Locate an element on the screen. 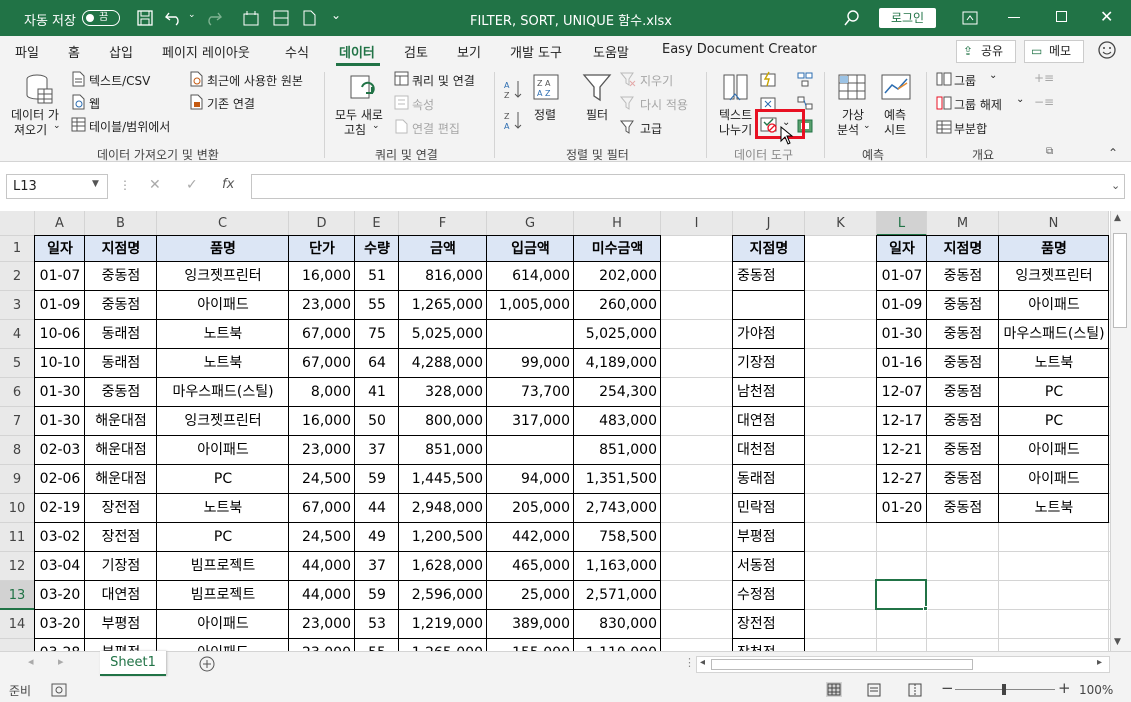 Image resolution: width=1131 pixels, height=702 pixels. scroll-up-icon: ▲ is located at coordinates (1117, 218).